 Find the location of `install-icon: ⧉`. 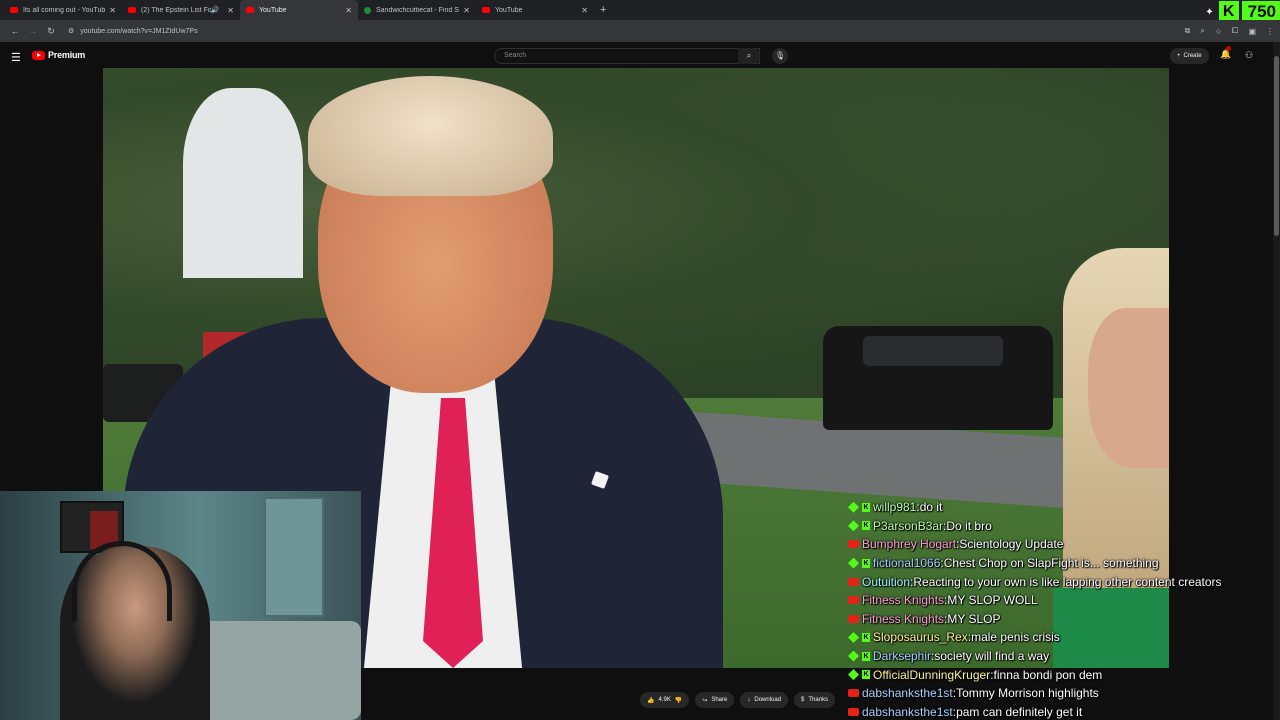

install-icon: ⧉ is located at coordinates (1188, 31).